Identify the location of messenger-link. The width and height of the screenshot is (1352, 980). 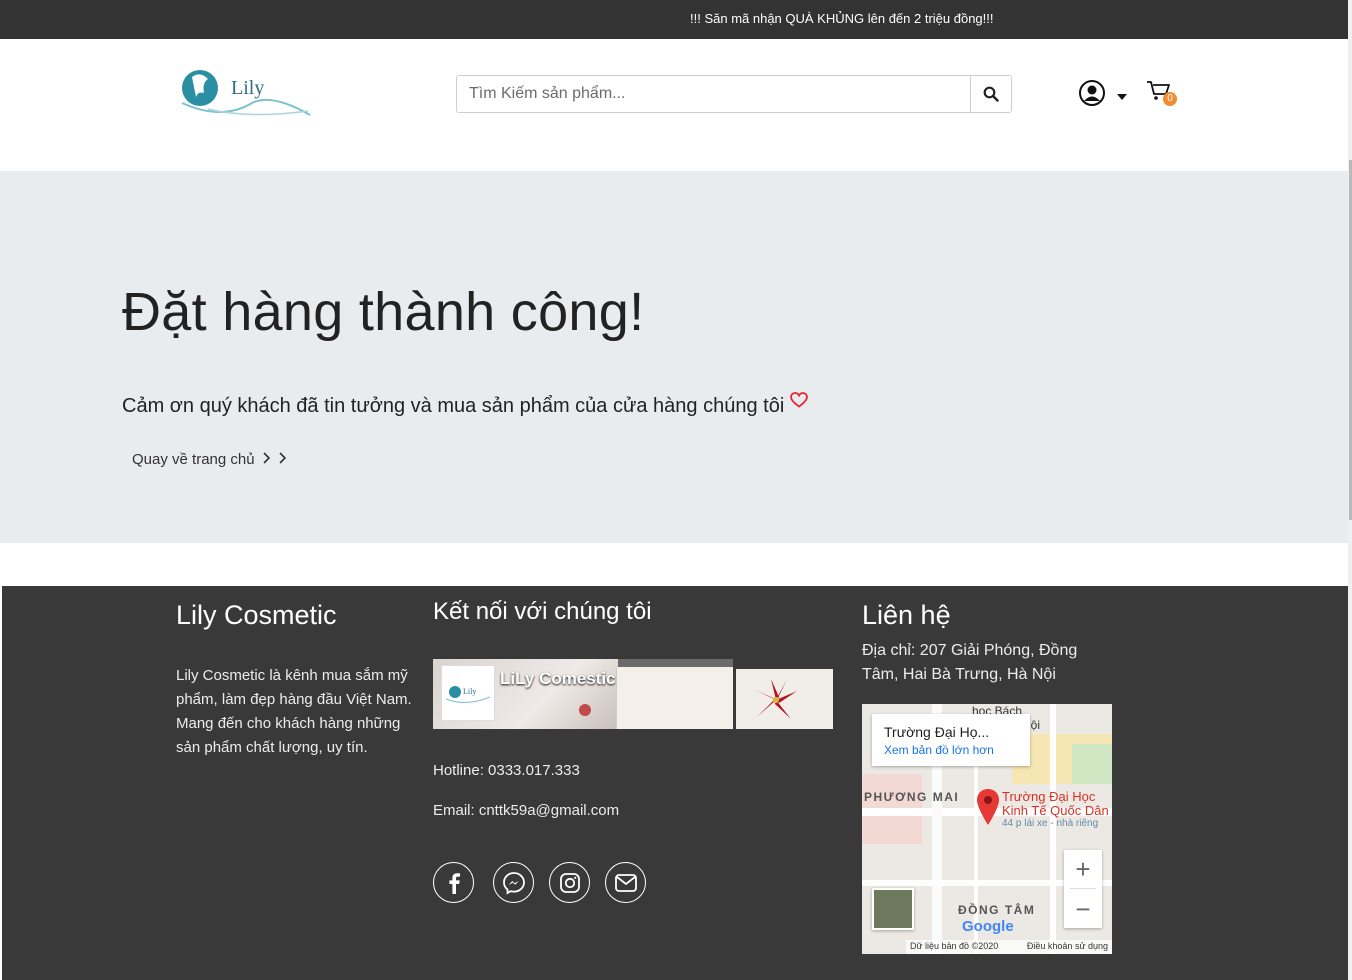
(513, 882).